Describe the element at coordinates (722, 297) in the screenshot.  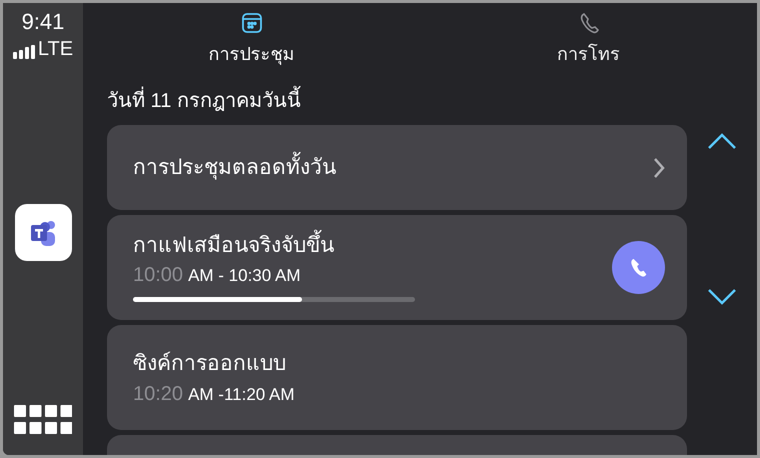
I see `scroll-down-icon` at that location.